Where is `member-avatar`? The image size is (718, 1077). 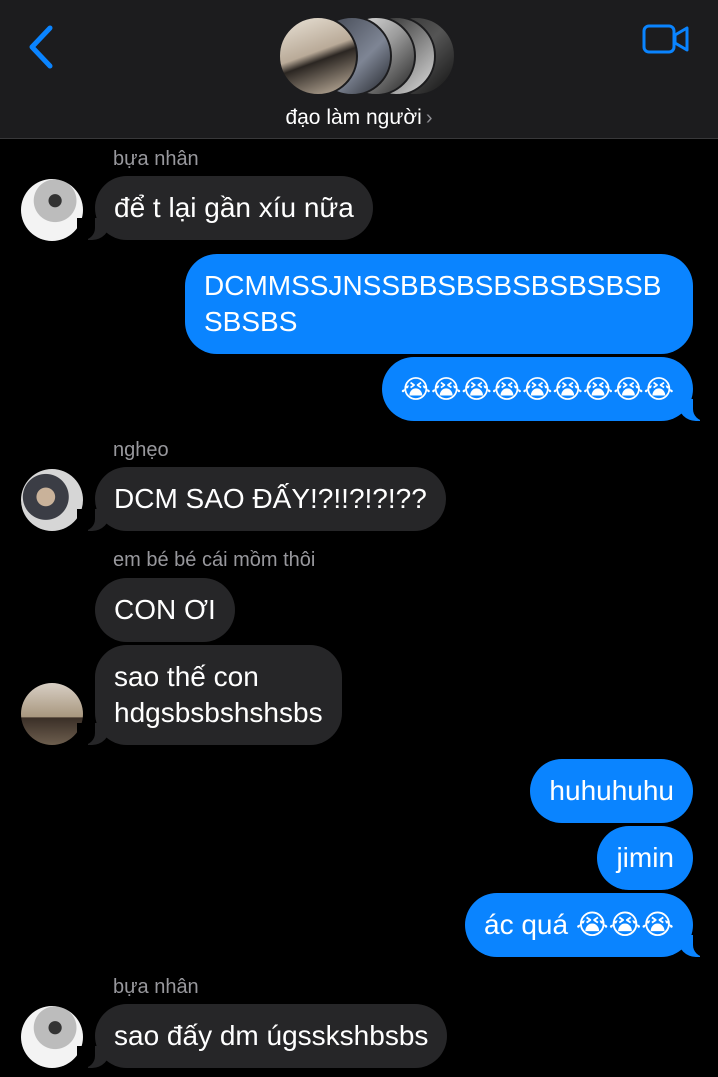 member-avatar is located at coordinates (318, 56).